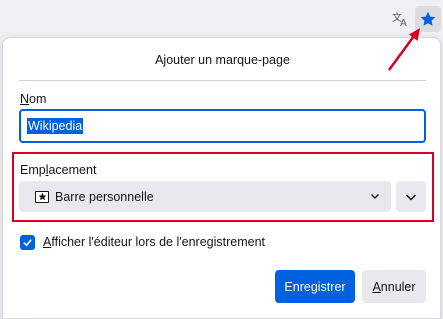 Image resolution: width=443 pixels, height=319 pixels. Describe the element at coordinates (33, 99) in the screenshot. I see `name-label: Nom` at that location.